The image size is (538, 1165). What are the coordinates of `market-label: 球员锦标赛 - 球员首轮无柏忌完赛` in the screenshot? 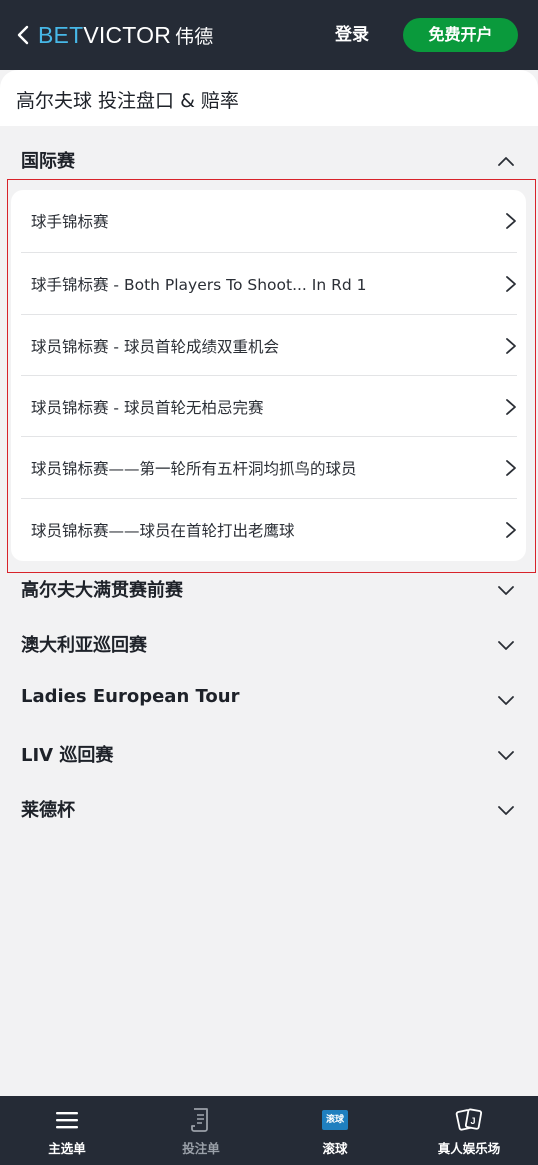 It's located at (147, 408).